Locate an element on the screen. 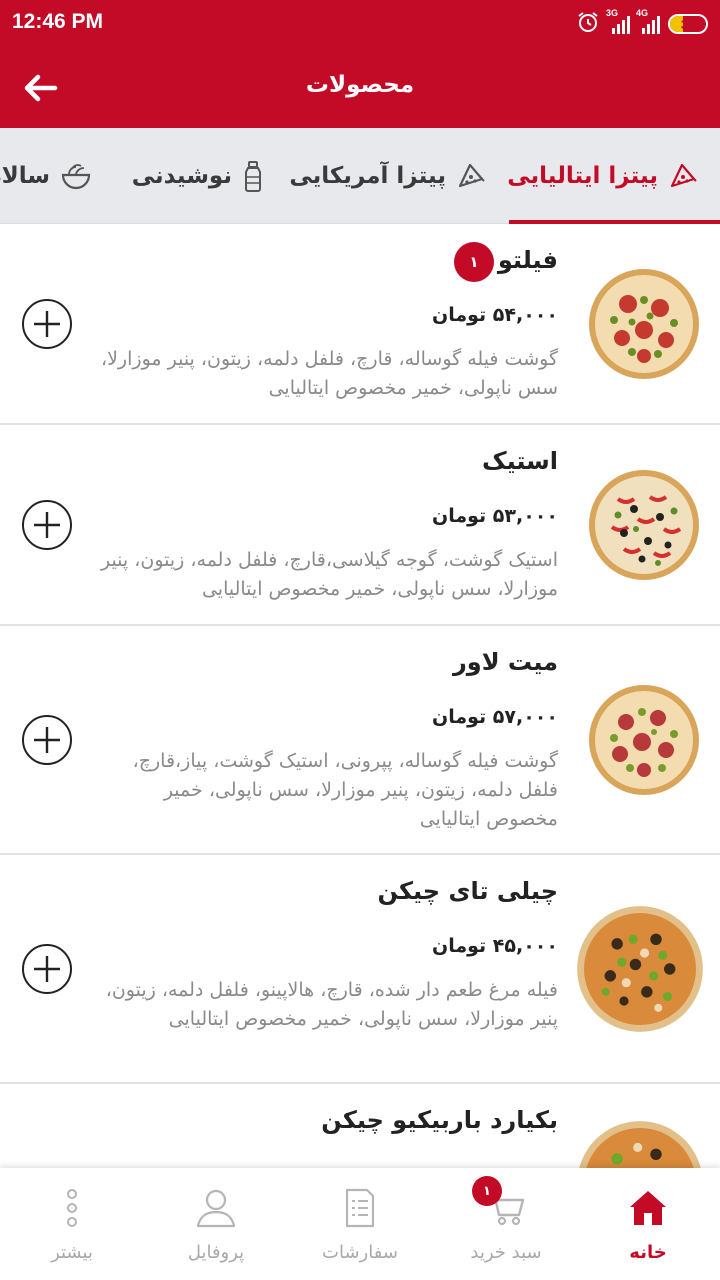  status-bar: 12:46 PM 3G 4G 36 is located at coordinates (360, 24).